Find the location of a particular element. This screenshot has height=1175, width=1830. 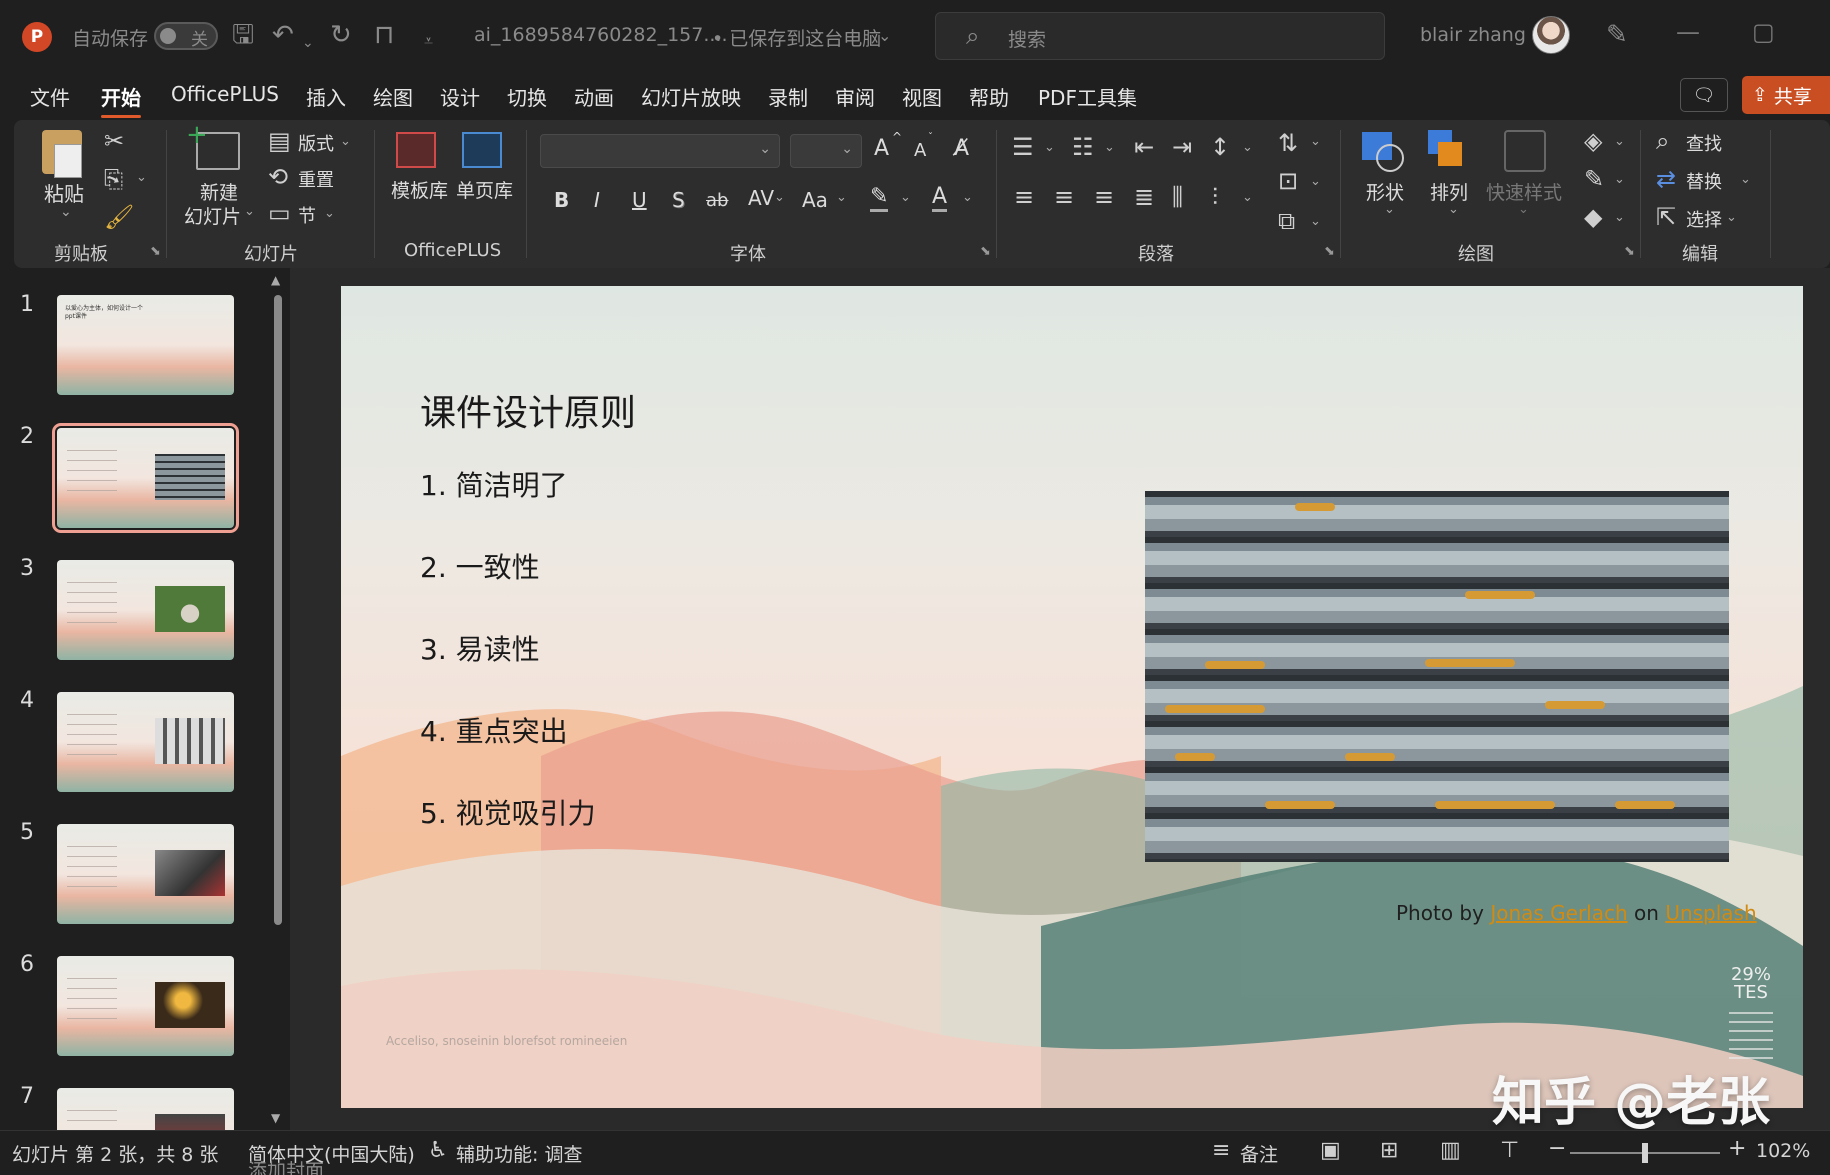

text-direction-dropdown-icon: ⌄ is located at coordinates (1315, 141).